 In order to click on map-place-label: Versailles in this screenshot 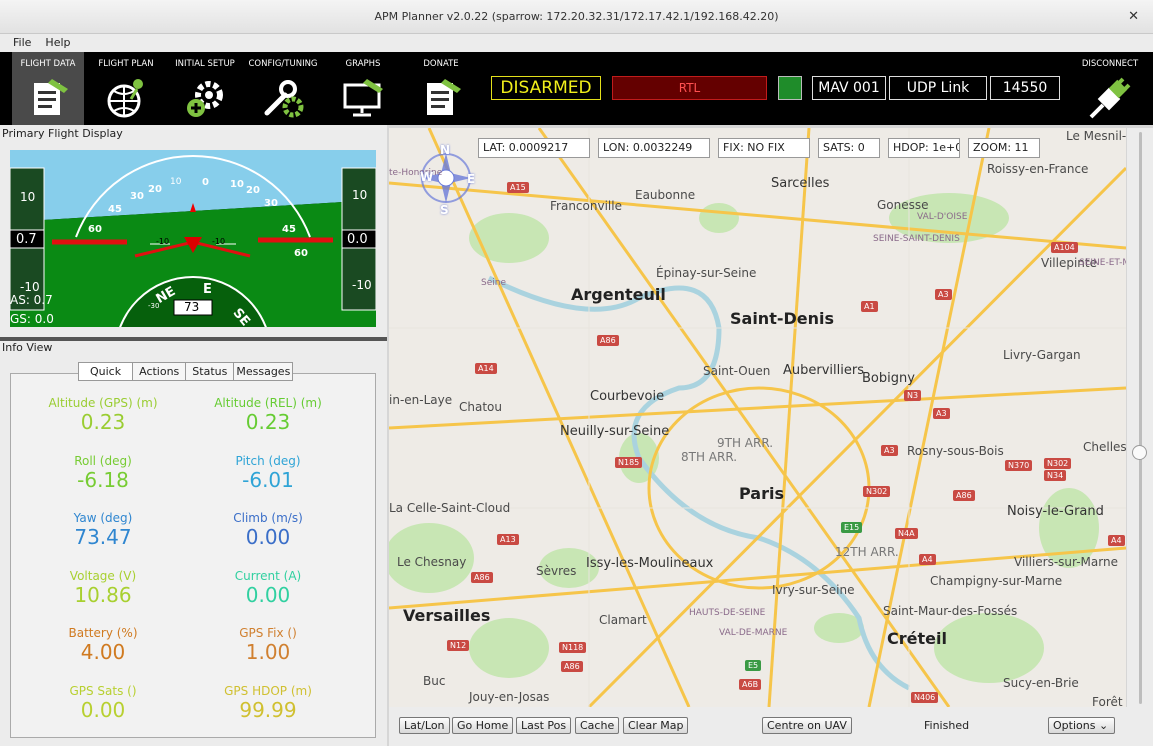, I will do `click(447, 615)`.